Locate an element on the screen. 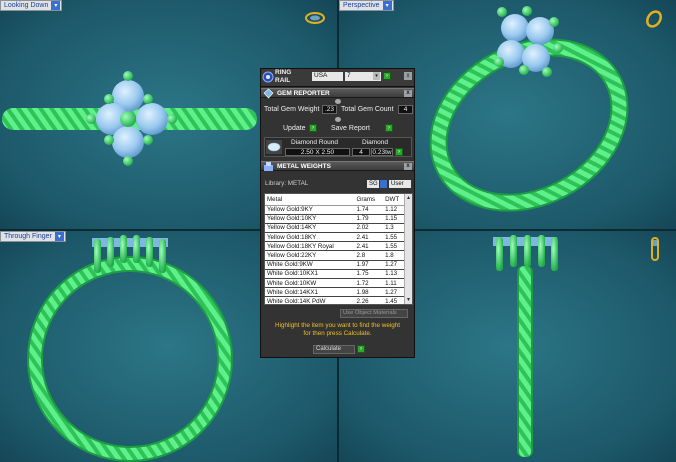  cell-dwt: 1.12 is located at coordinates (394, 210).